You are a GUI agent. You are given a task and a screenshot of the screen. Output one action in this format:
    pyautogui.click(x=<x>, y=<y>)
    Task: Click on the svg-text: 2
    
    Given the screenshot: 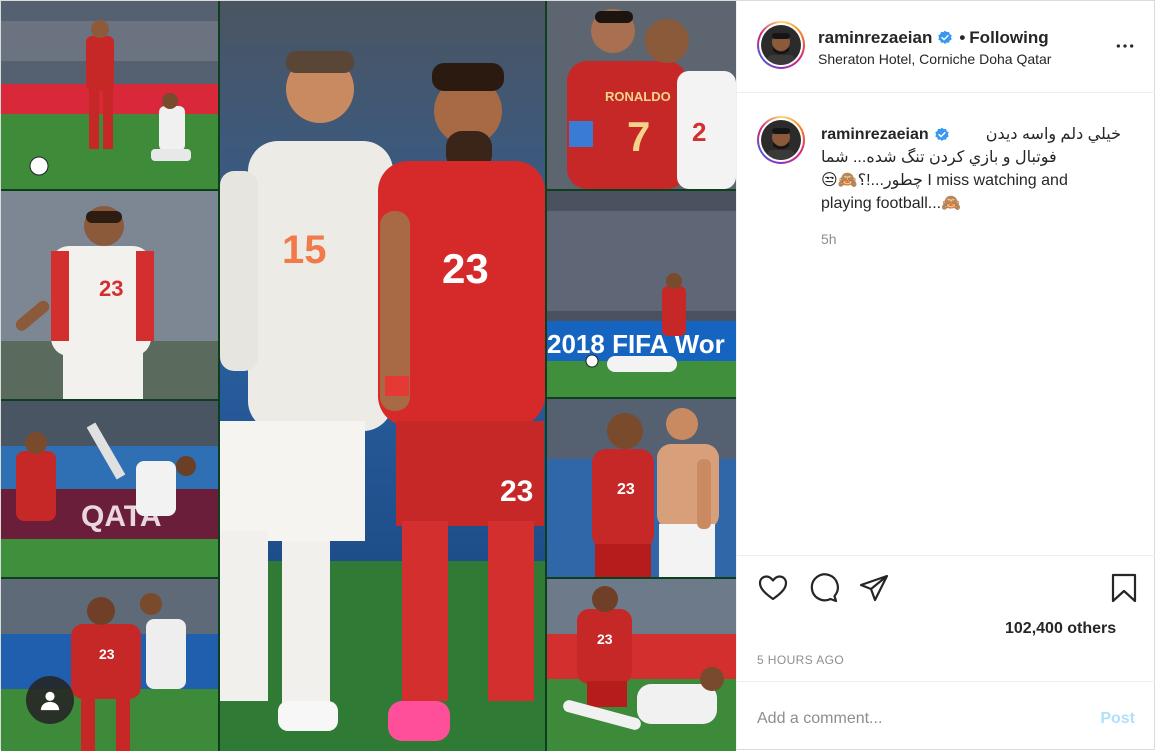 What is the action you would take?
    pyautogui.click(x=699, y=132)
    